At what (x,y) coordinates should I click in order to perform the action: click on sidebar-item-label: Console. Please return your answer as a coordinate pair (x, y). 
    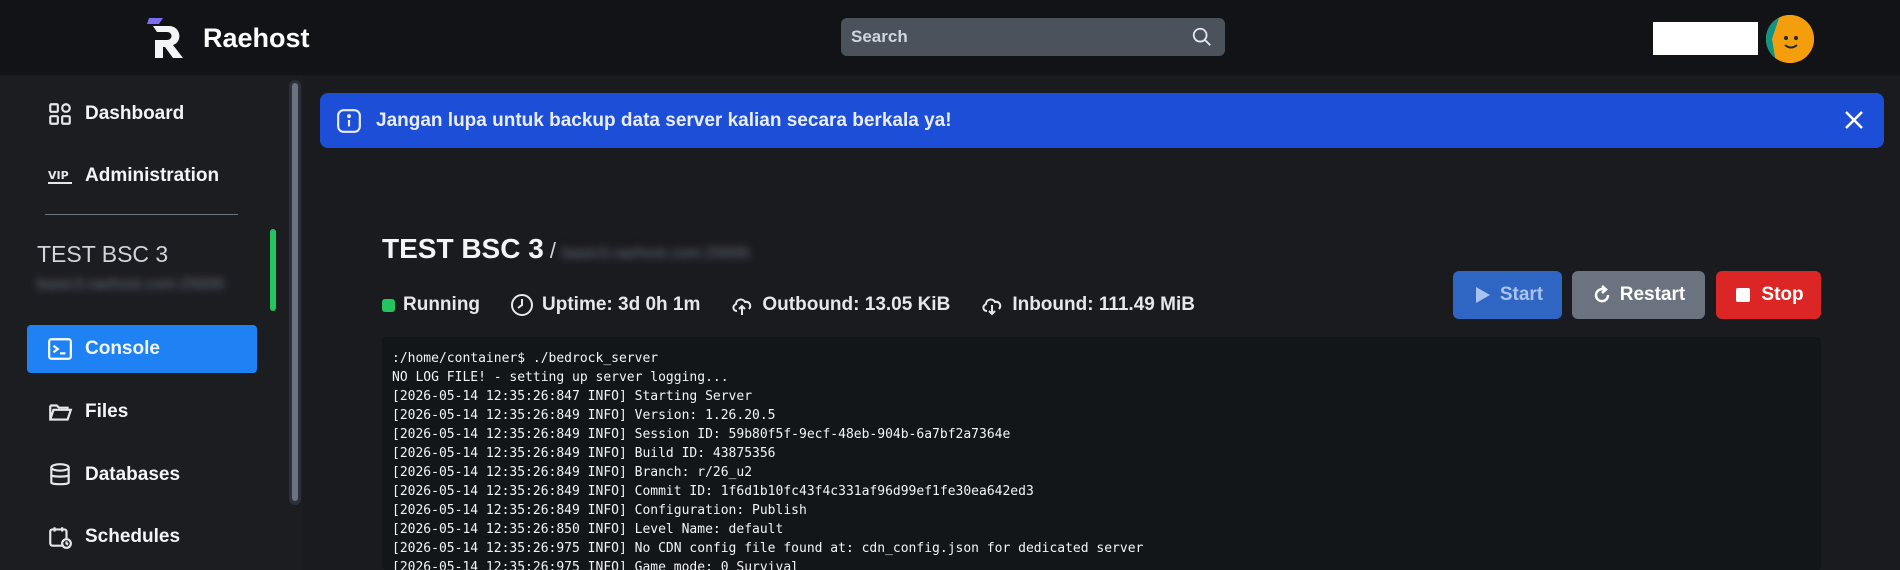
    Looking at the image, I should click on (122, 348).